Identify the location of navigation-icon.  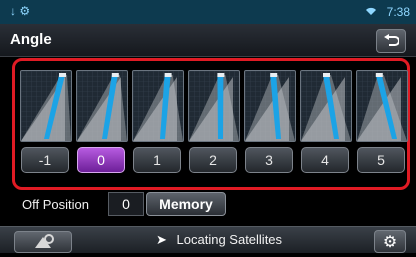
(44, 241).